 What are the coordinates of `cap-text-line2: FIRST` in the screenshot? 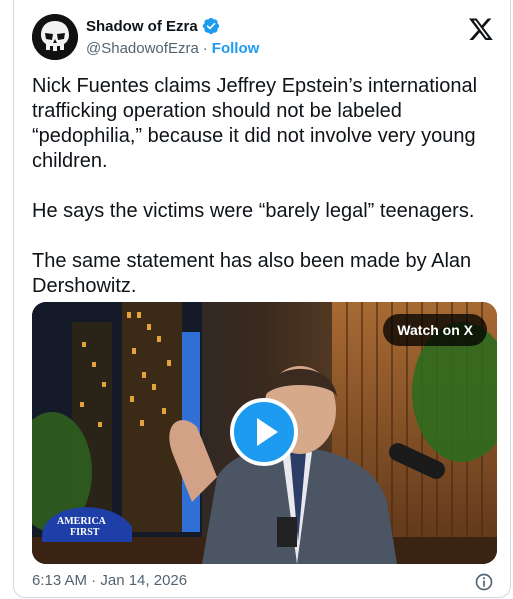 It's located at (85, 532).